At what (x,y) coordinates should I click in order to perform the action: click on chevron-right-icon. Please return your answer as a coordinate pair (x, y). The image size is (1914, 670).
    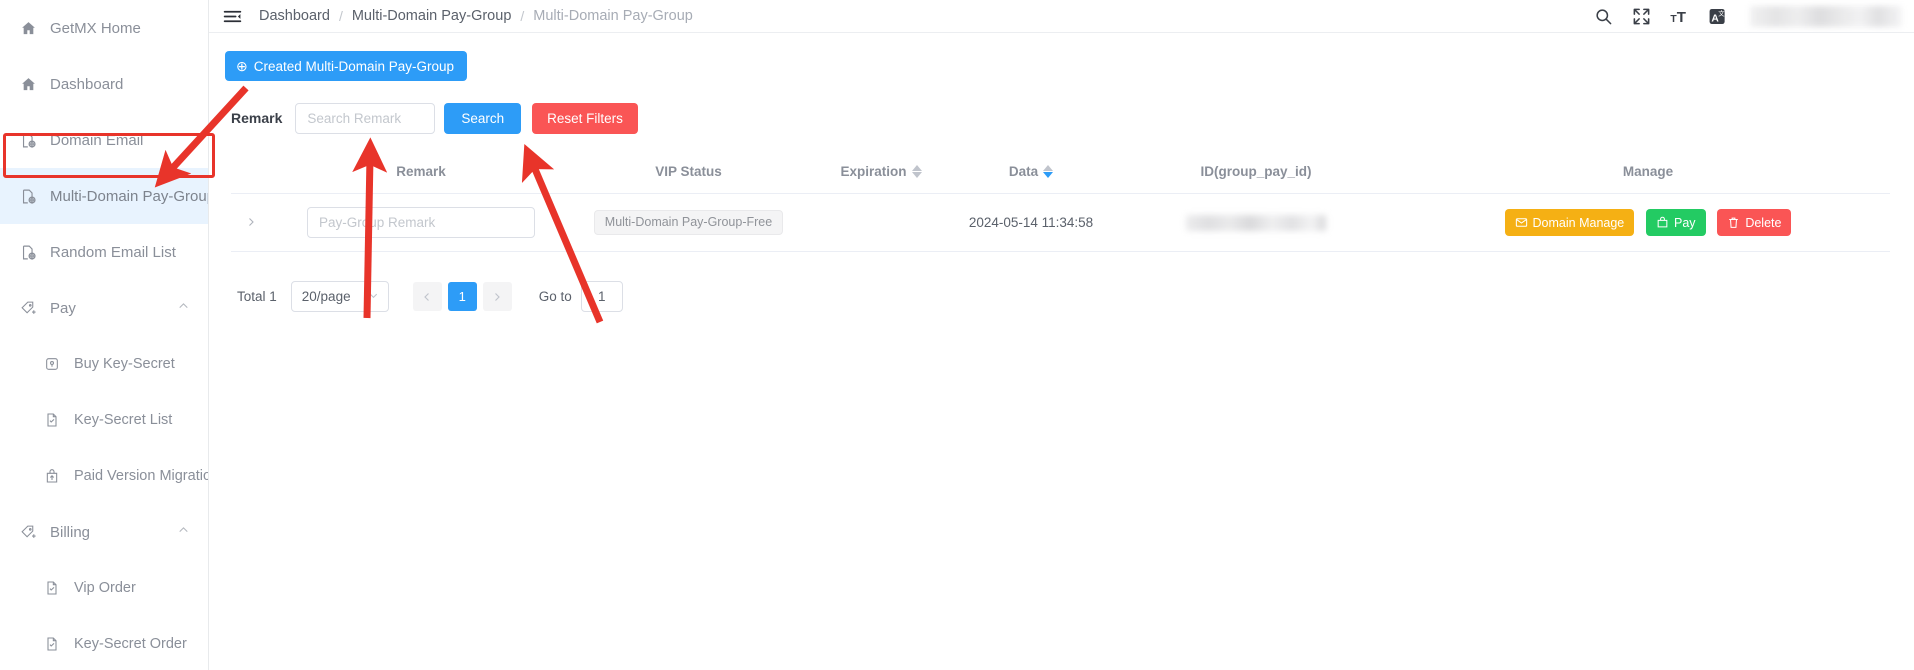
    Looking at the image, I should click on (251, 223).